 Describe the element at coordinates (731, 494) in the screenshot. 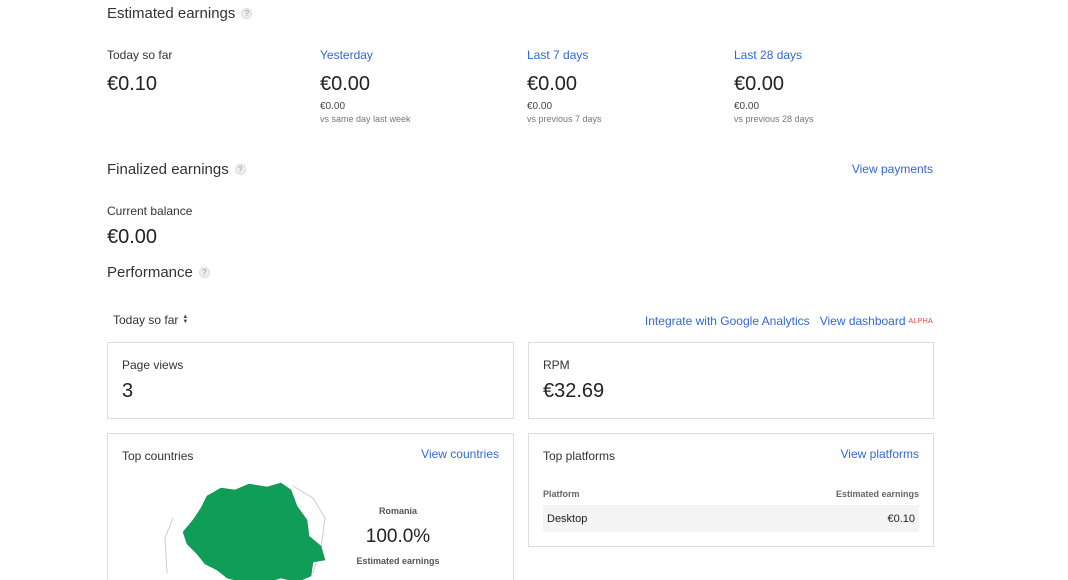

I see `platforms-table-header: Platform Estimated earnings` at that location.